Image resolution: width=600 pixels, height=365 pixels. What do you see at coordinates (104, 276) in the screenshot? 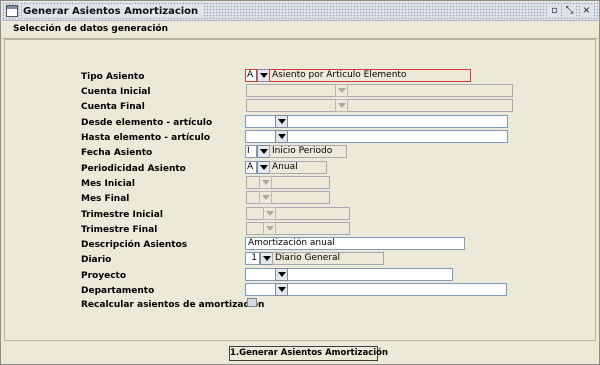
I see `proyecto-label: Proyecto` at bounding box center [104, 276].